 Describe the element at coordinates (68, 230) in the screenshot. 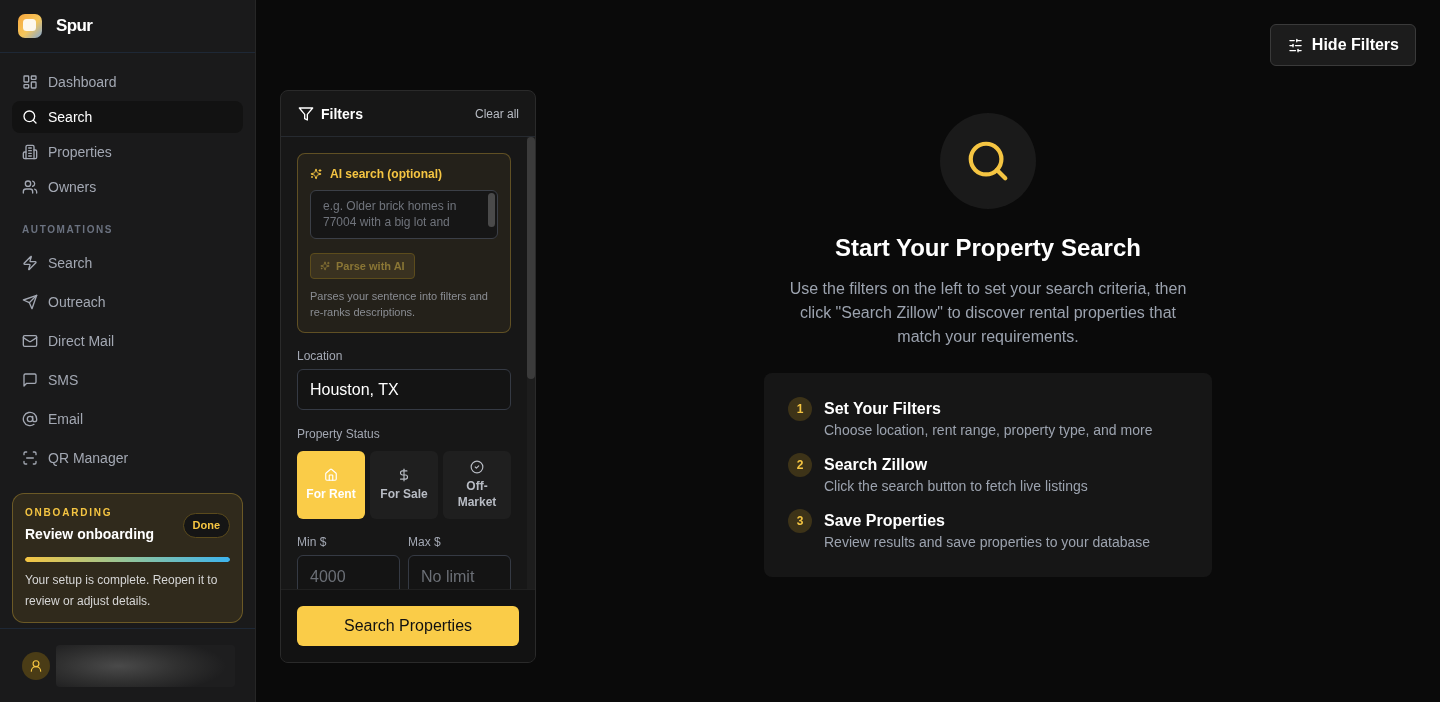

I see `section-label: AUTOMATIONS` at that location.